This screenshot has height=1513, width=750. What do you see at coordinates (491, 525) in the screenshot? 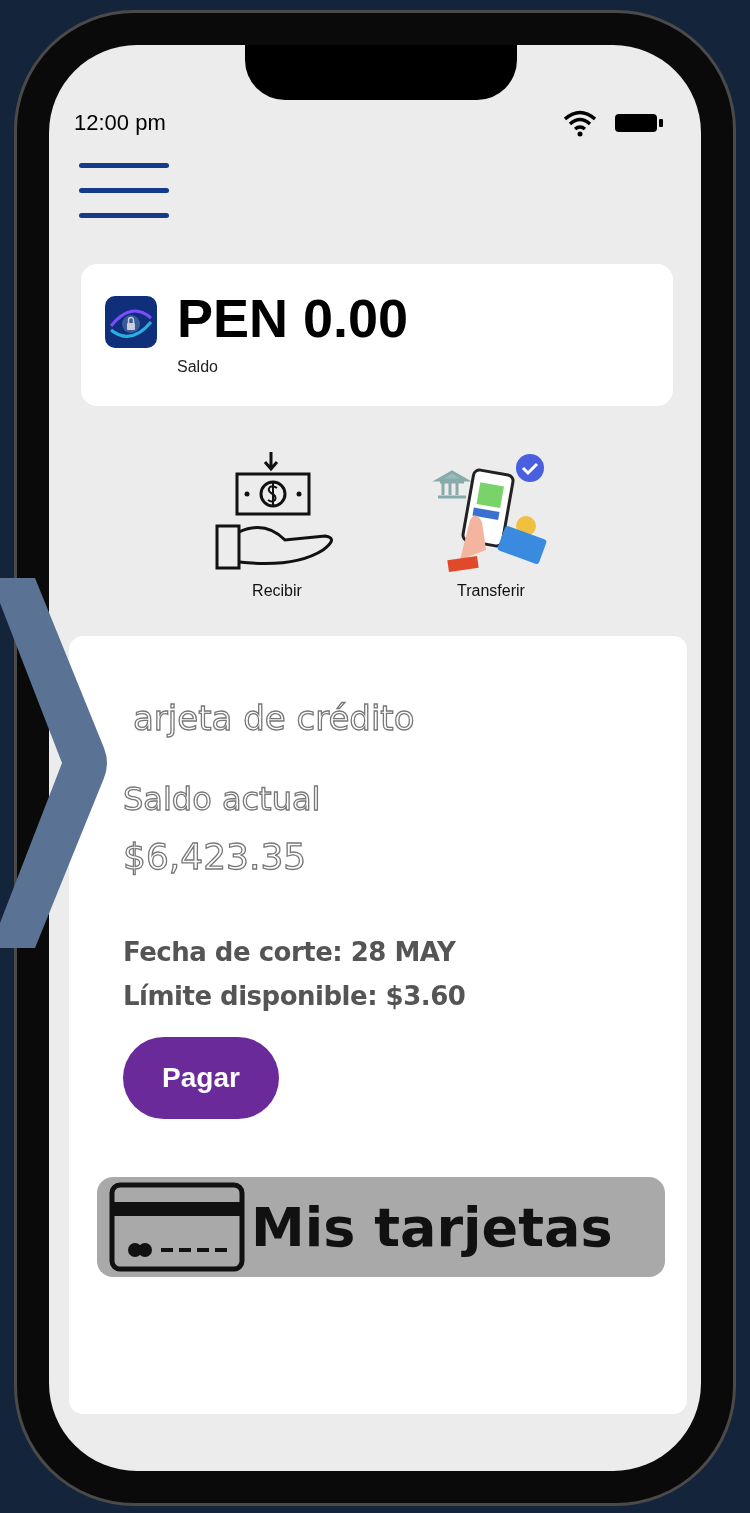
I see `action-button: Transferir` at bounding box center [491, 525].